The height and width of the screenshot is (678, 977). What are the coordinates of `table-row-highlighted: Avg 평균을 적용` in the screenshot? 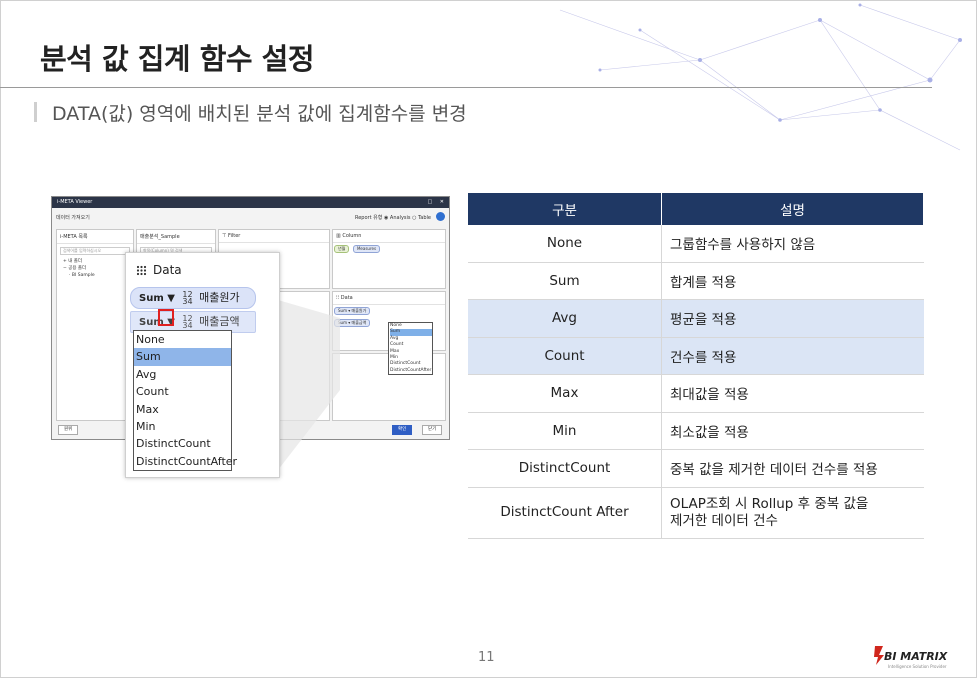 It's located at (696, 318).